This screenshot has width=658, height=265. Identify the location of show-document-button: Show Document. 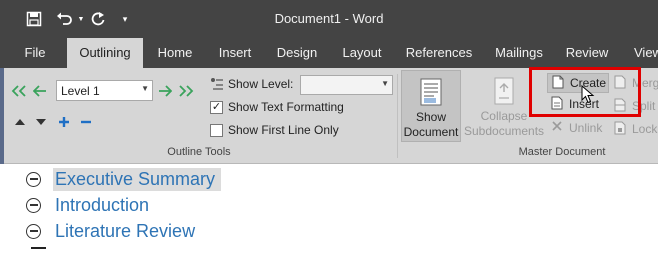
(431, 106).